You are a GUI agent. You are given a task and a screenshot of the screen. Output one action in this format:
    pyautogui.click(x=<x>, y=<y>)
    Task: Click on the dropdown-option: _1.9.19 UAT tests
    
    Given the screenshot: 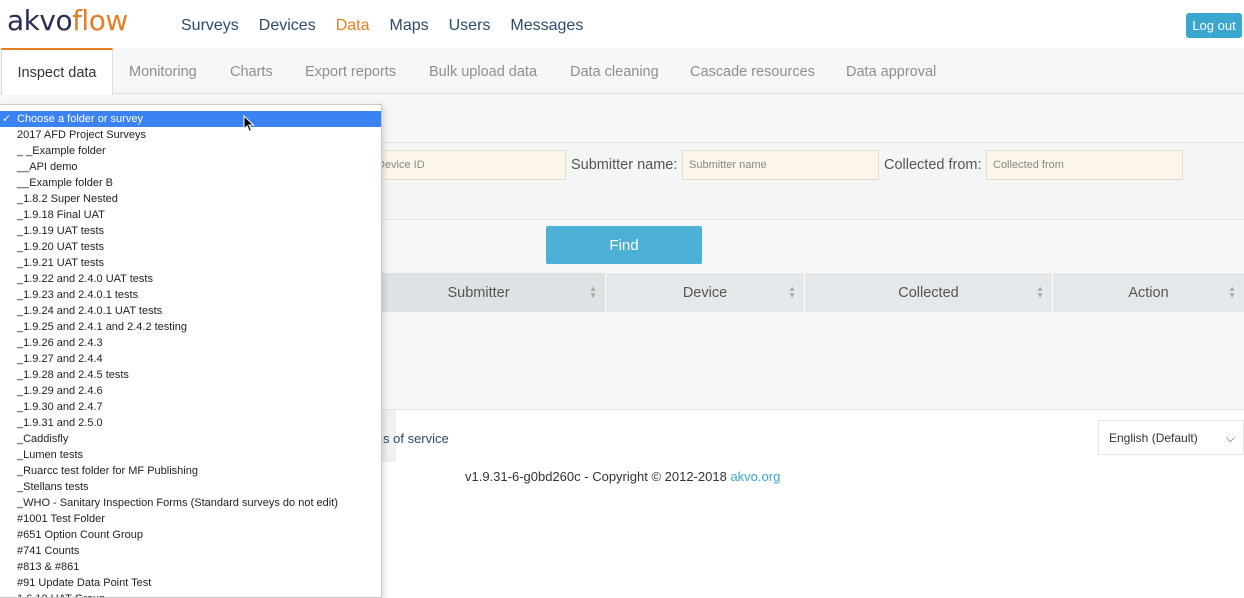 What is the action you would take?
    pyautogui.click(x=190, y=231)
    